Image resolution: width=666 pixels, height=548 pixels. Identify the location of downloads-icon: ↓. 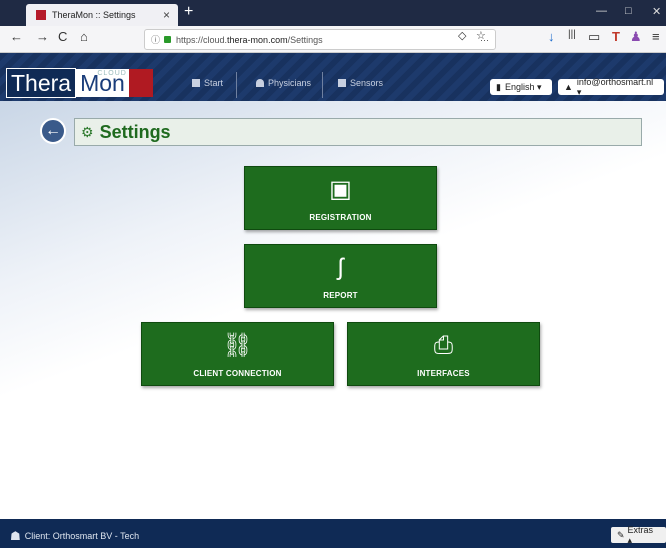
(551, 36).